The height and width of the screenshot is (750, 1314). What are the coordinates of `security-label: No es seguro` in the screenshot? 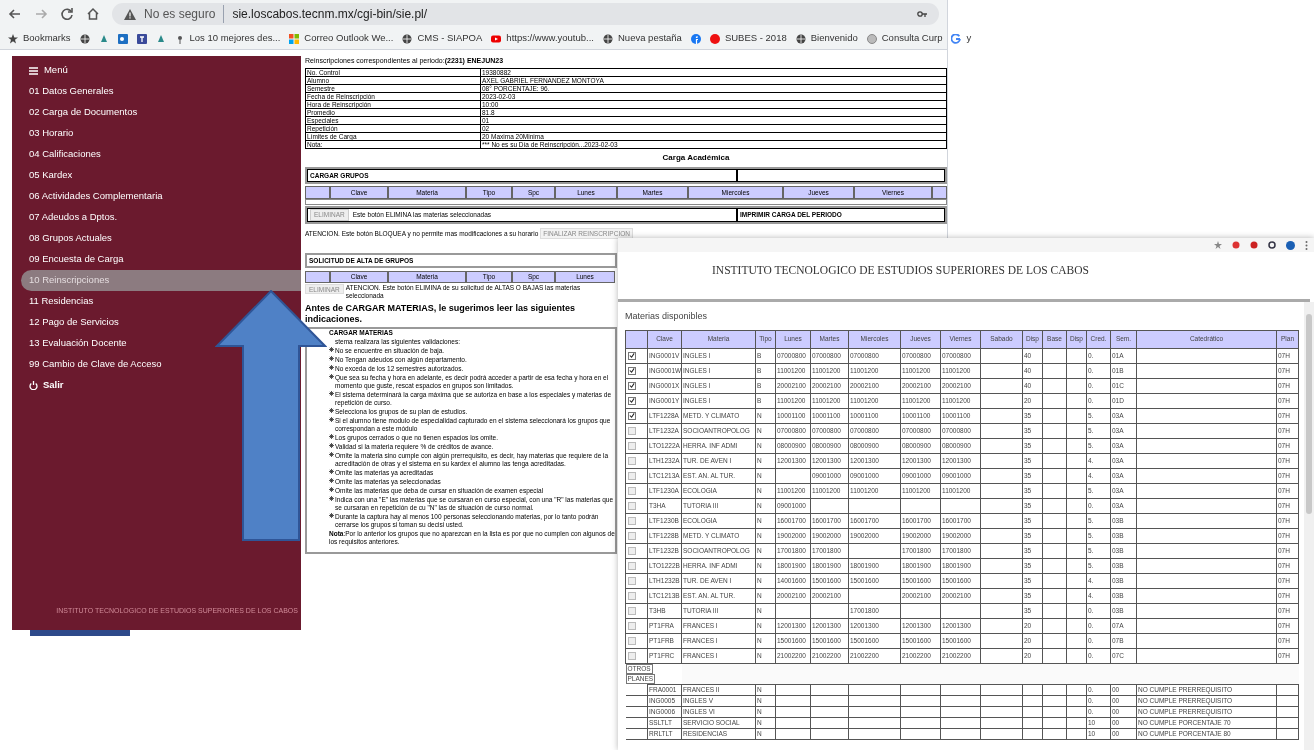 It's located at (184, 14).